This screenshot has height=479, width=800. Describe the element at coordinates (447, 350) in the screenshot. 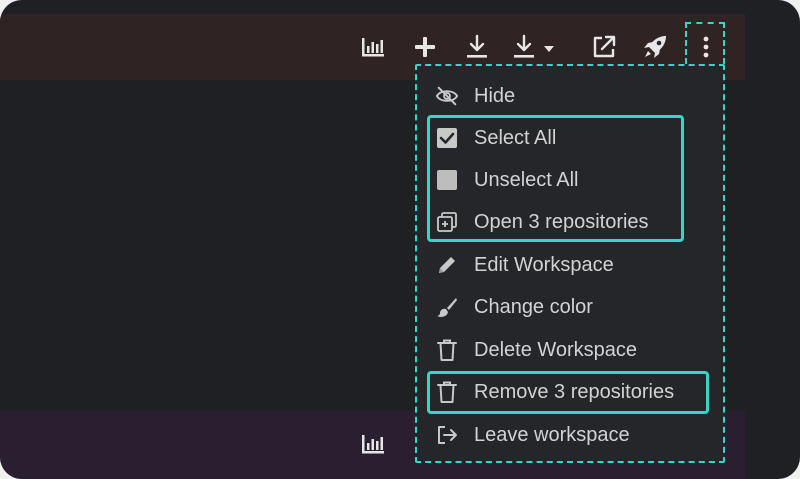

I see `trash-icon` at that location.